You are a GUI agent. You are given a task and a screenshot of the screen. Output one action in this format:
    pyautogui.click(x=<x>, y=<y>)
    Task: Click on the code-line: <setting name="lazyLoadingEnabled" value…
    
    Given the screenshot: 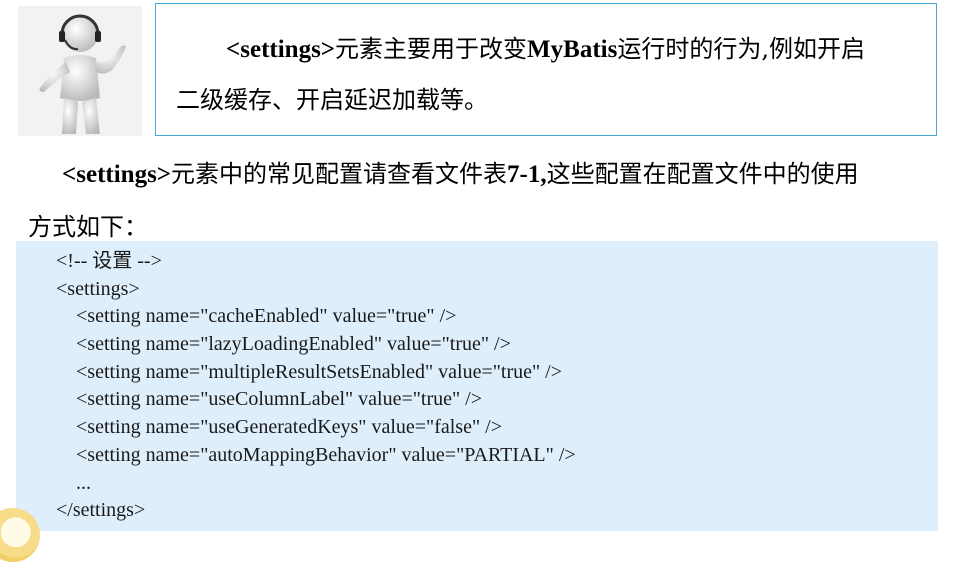 What is the action you would take?
    pyautogui.click(x=283, y=344)
    